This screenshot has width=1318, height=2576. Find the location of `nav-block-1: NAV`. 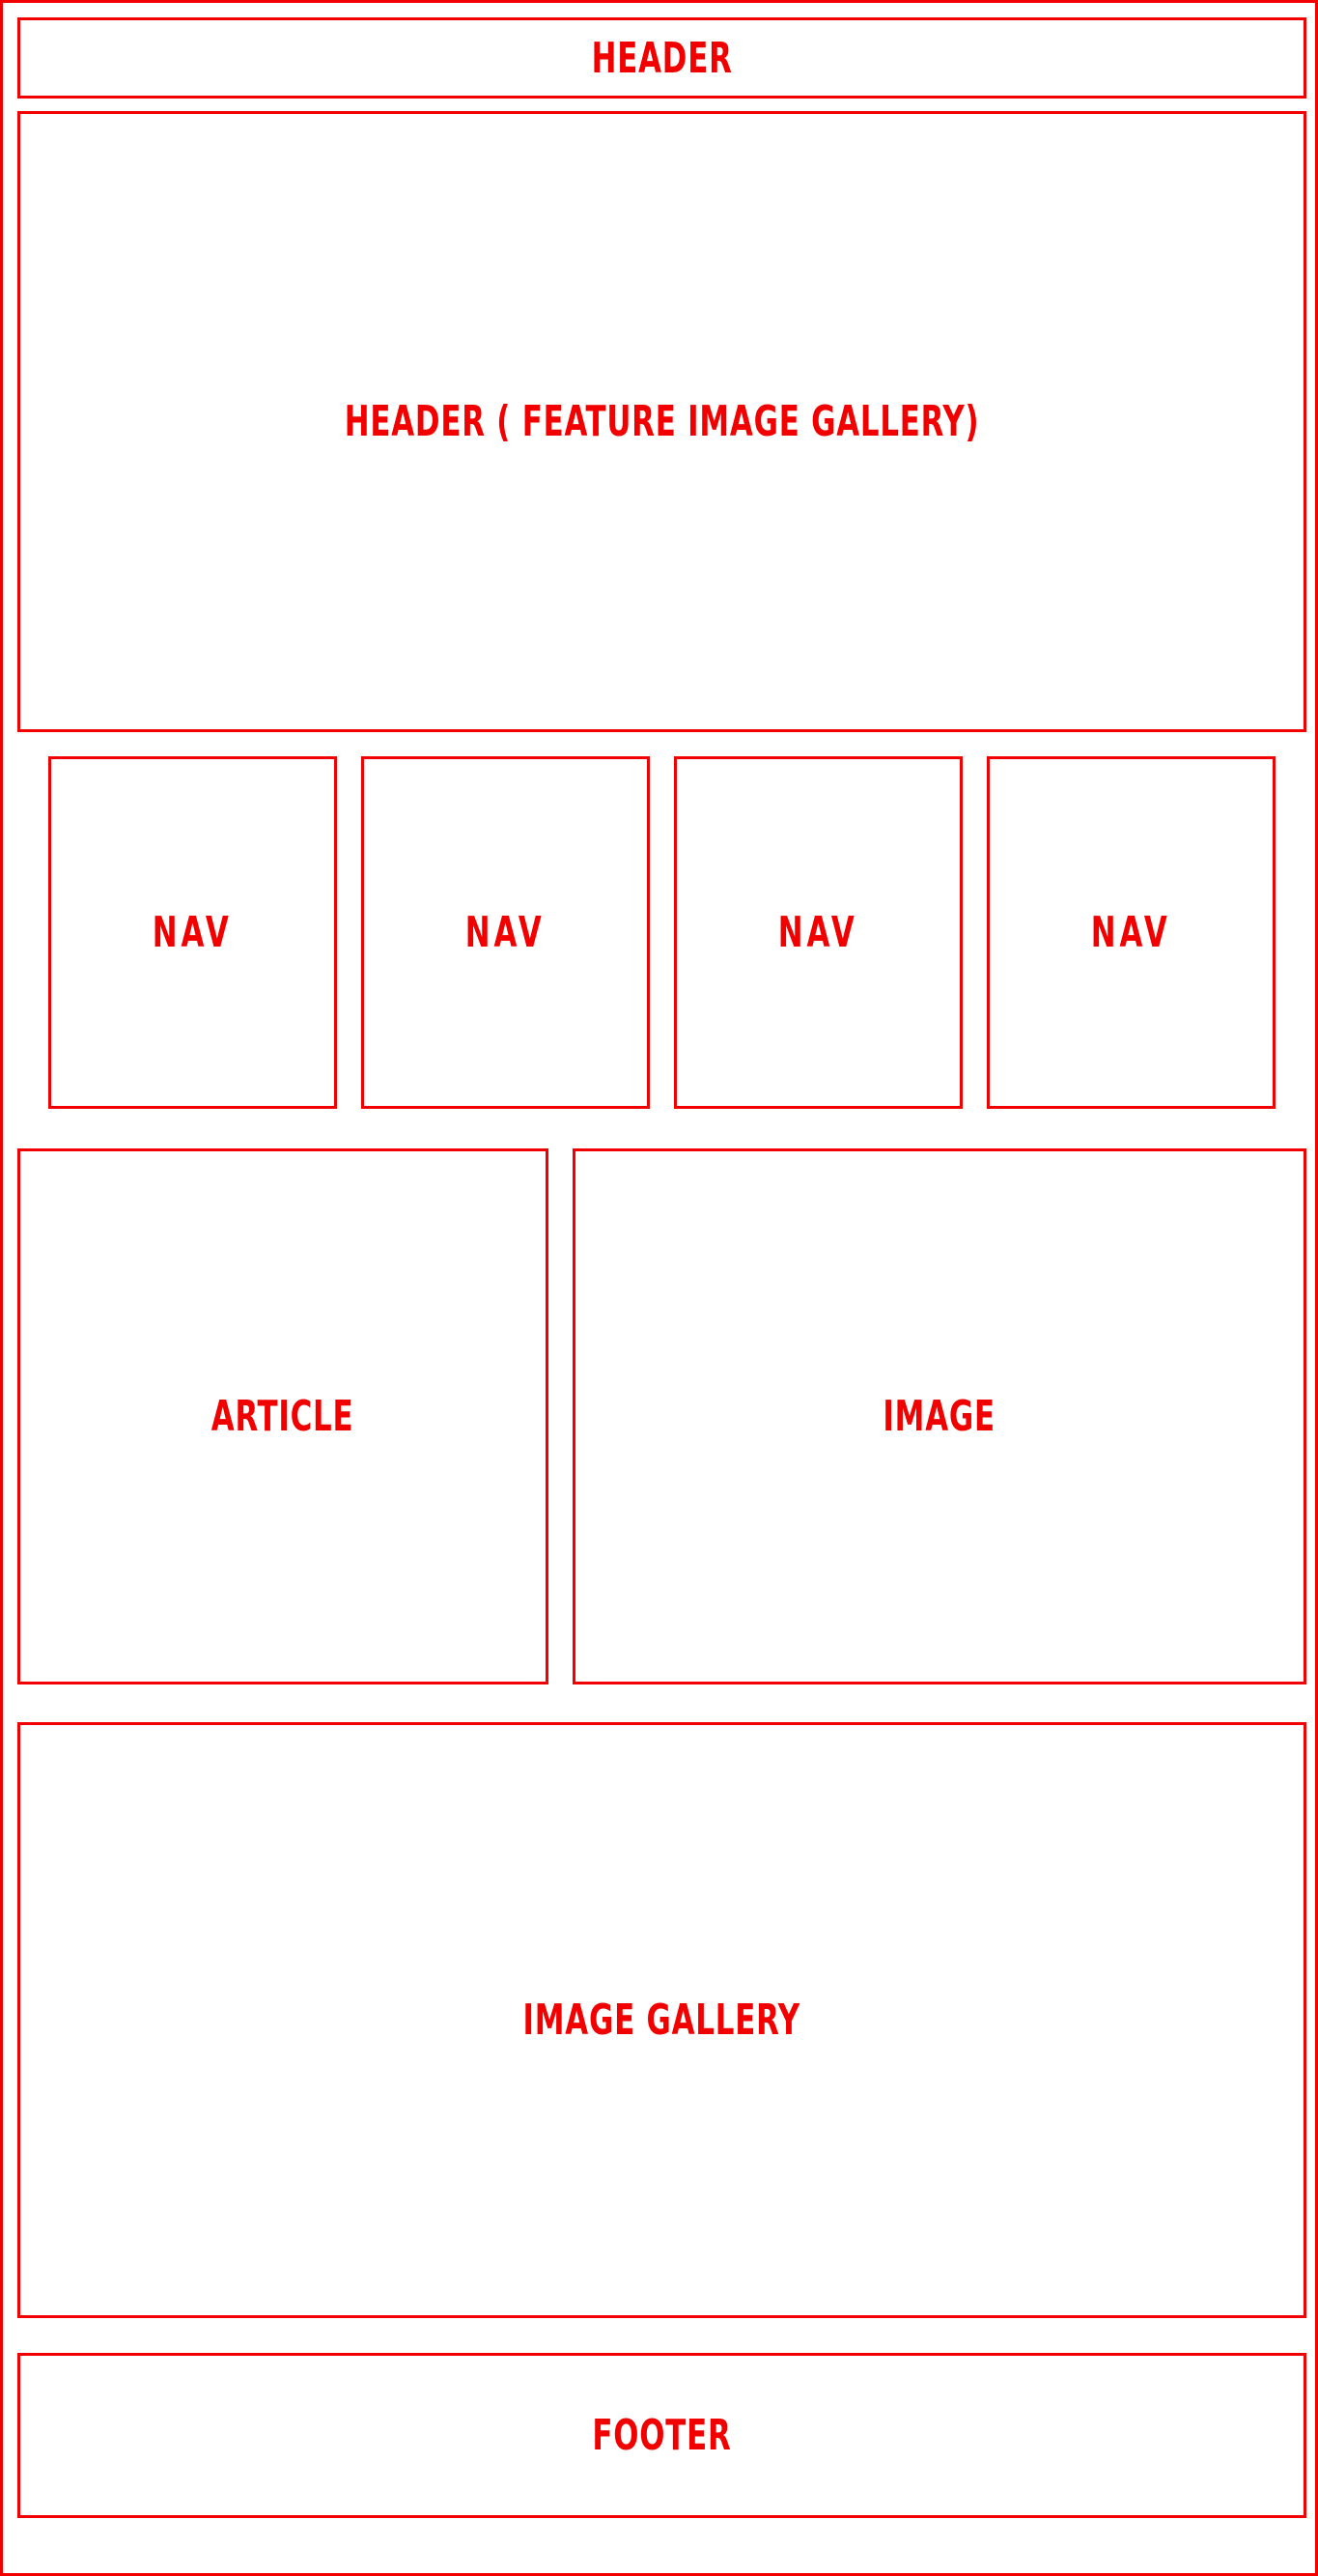

nav-block-1: NAV is located at coordinates (192, 932).